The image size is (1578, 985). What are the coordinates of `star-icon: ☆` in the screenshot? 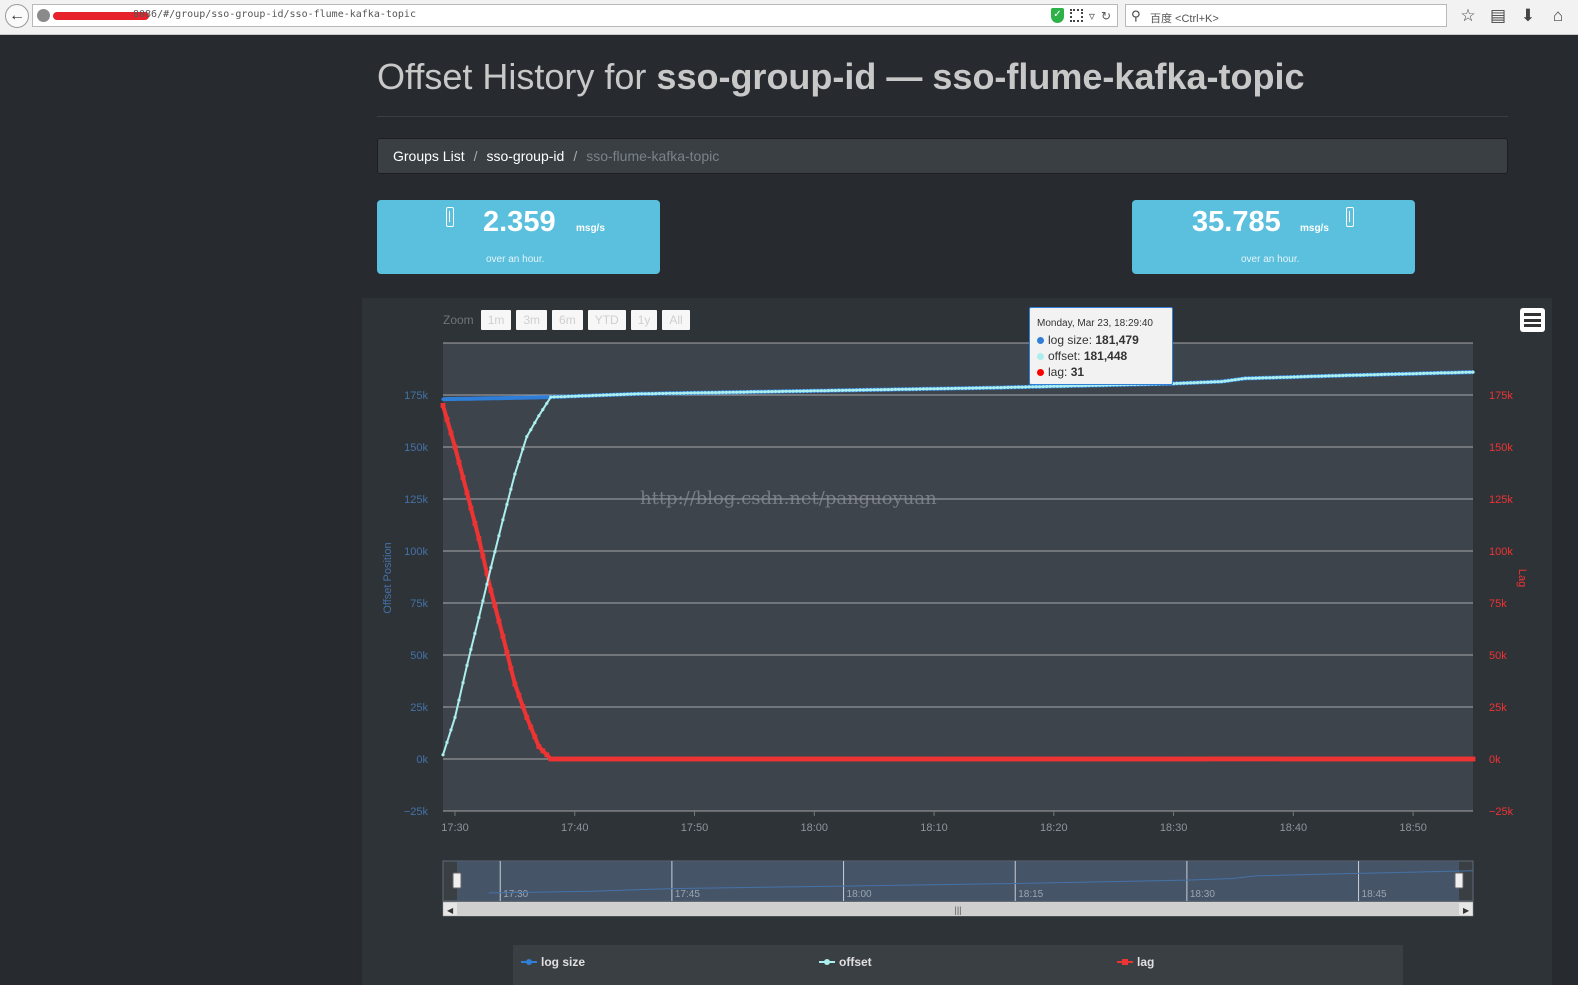 It's located at (1468, 16).